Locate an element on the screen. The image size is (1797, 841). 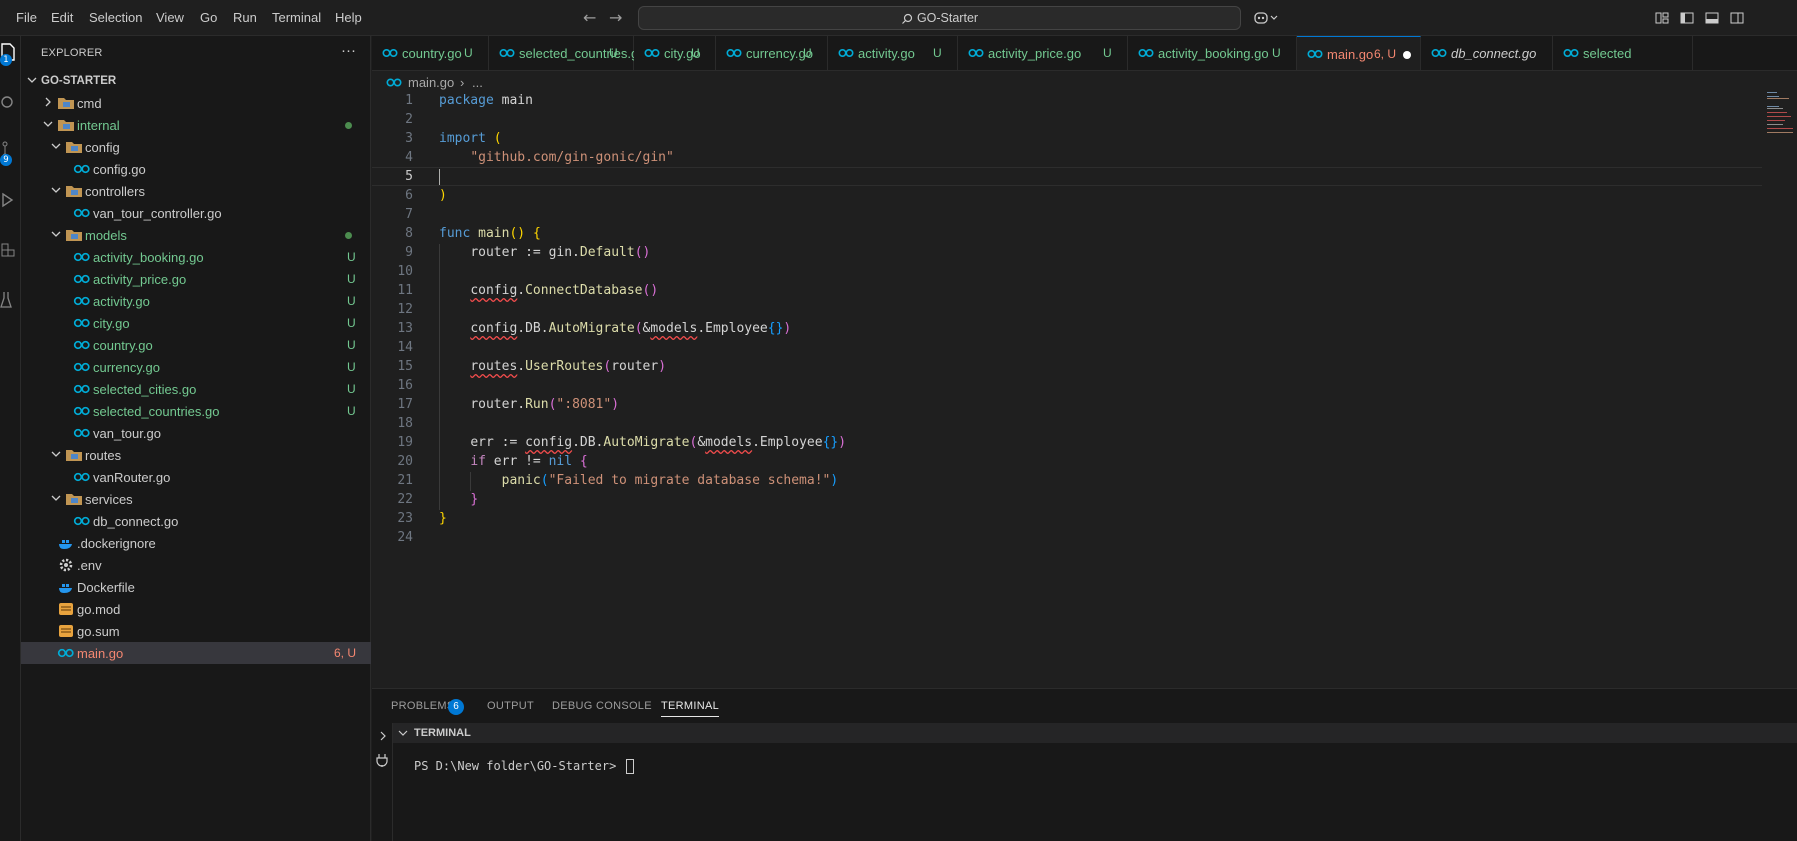
file-row-go-sum: go.sum is located at coordinates (196, 631).